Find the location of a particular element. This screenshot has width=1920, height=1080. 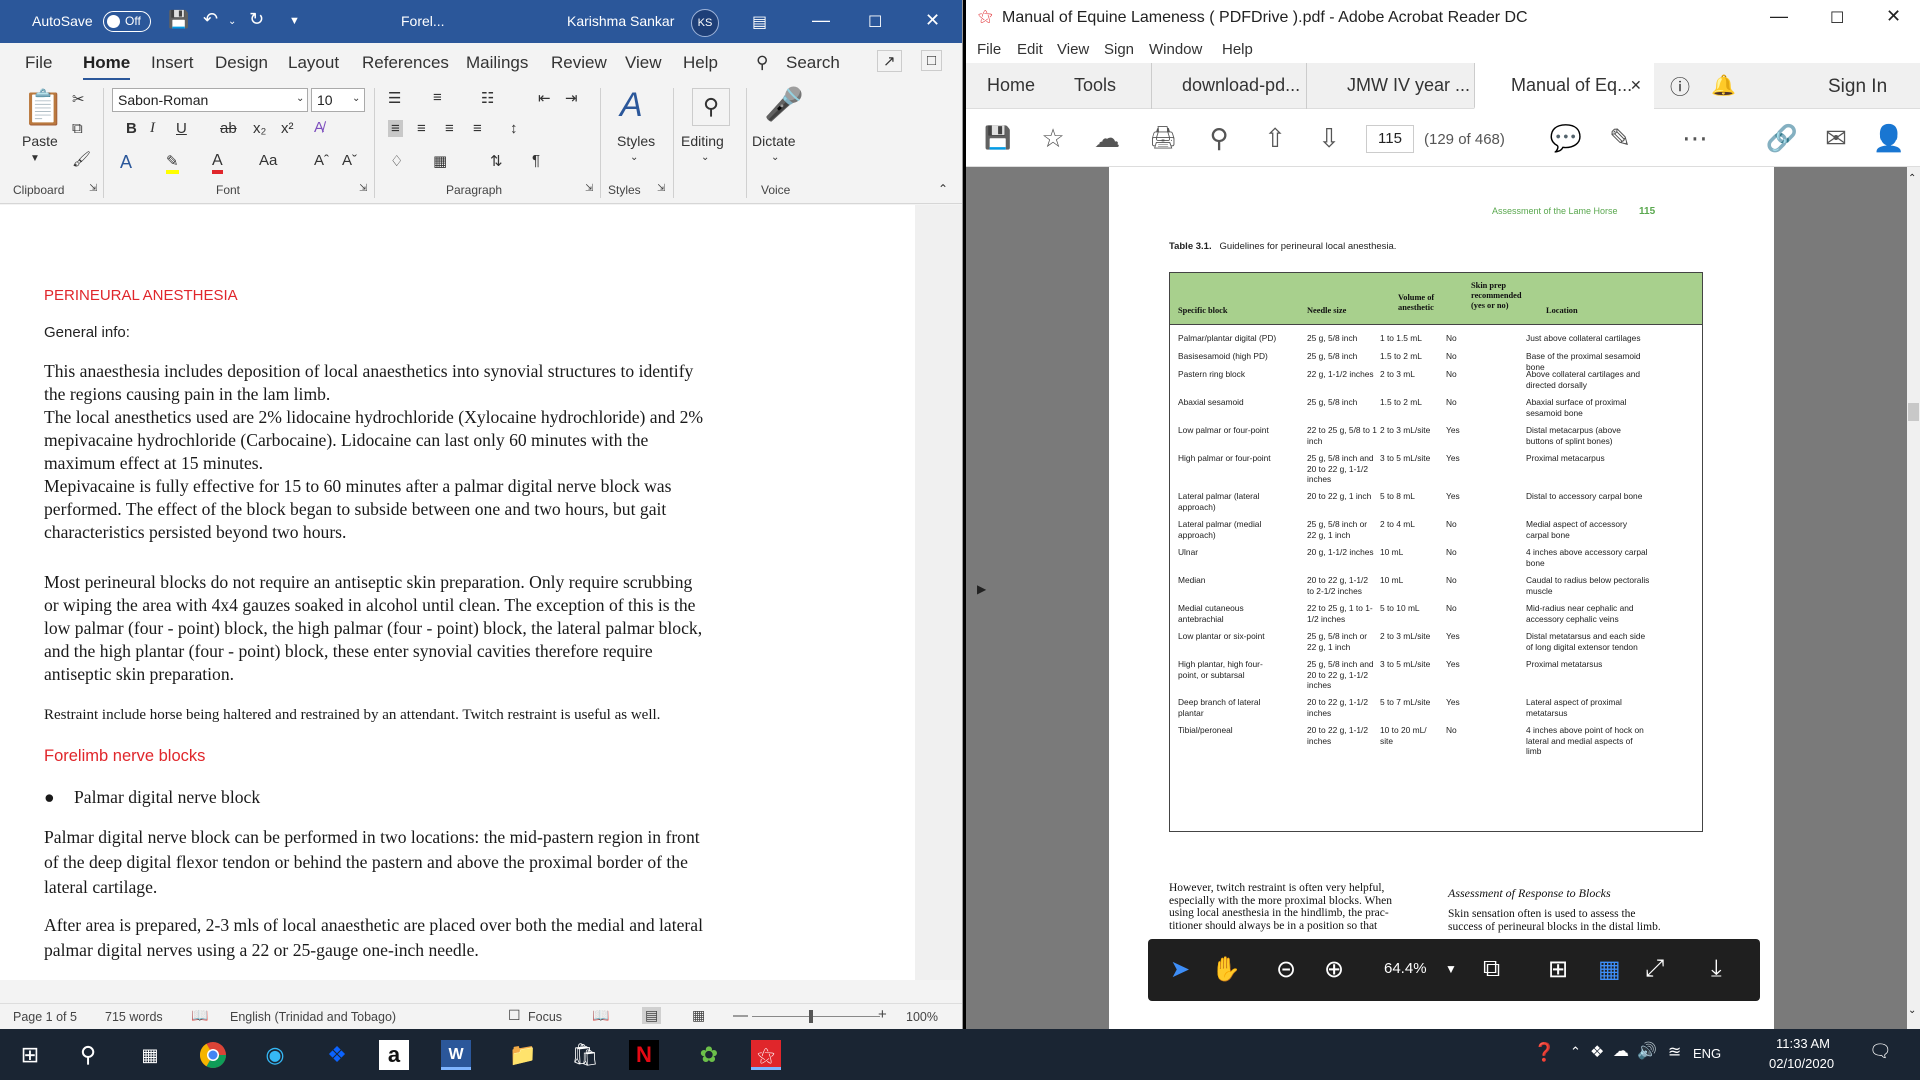

language-indicator: ENG is located at coordinates (1707, 1053).